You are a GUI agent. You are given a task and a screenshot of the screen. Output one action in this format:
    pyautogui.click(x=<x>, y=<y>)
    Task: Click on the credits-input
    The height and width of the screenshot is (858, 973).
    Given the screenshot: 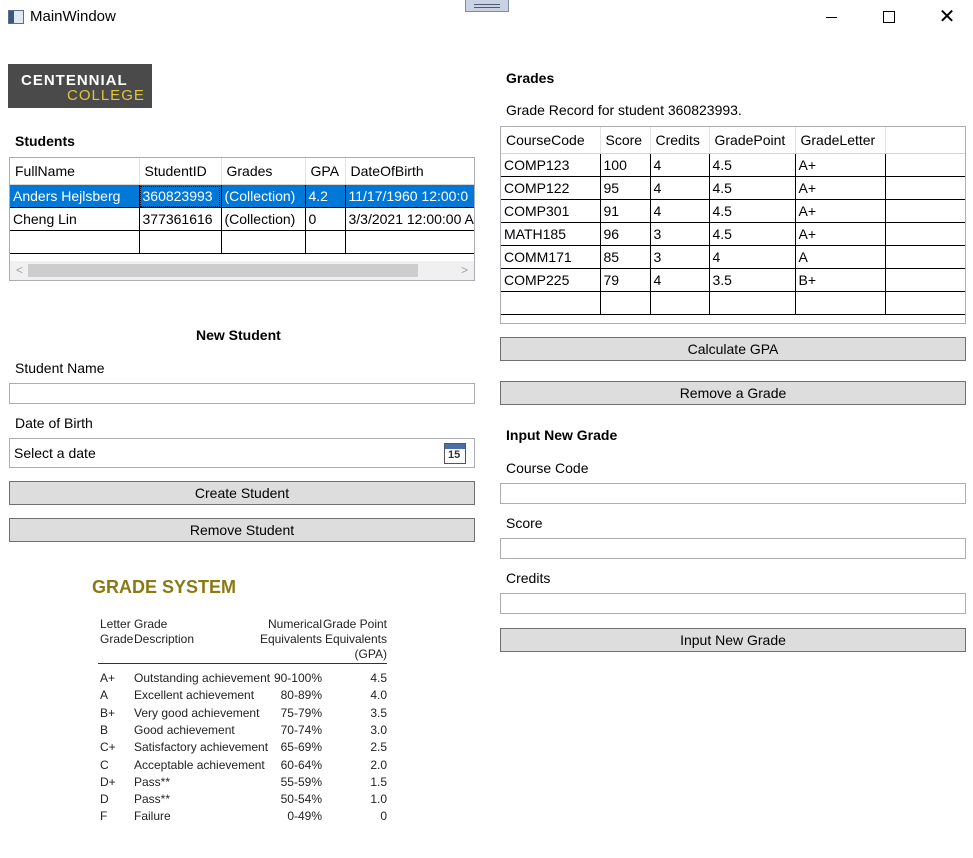 What is the action you would take?
    pyautogui.click(x=733, y=603)
    